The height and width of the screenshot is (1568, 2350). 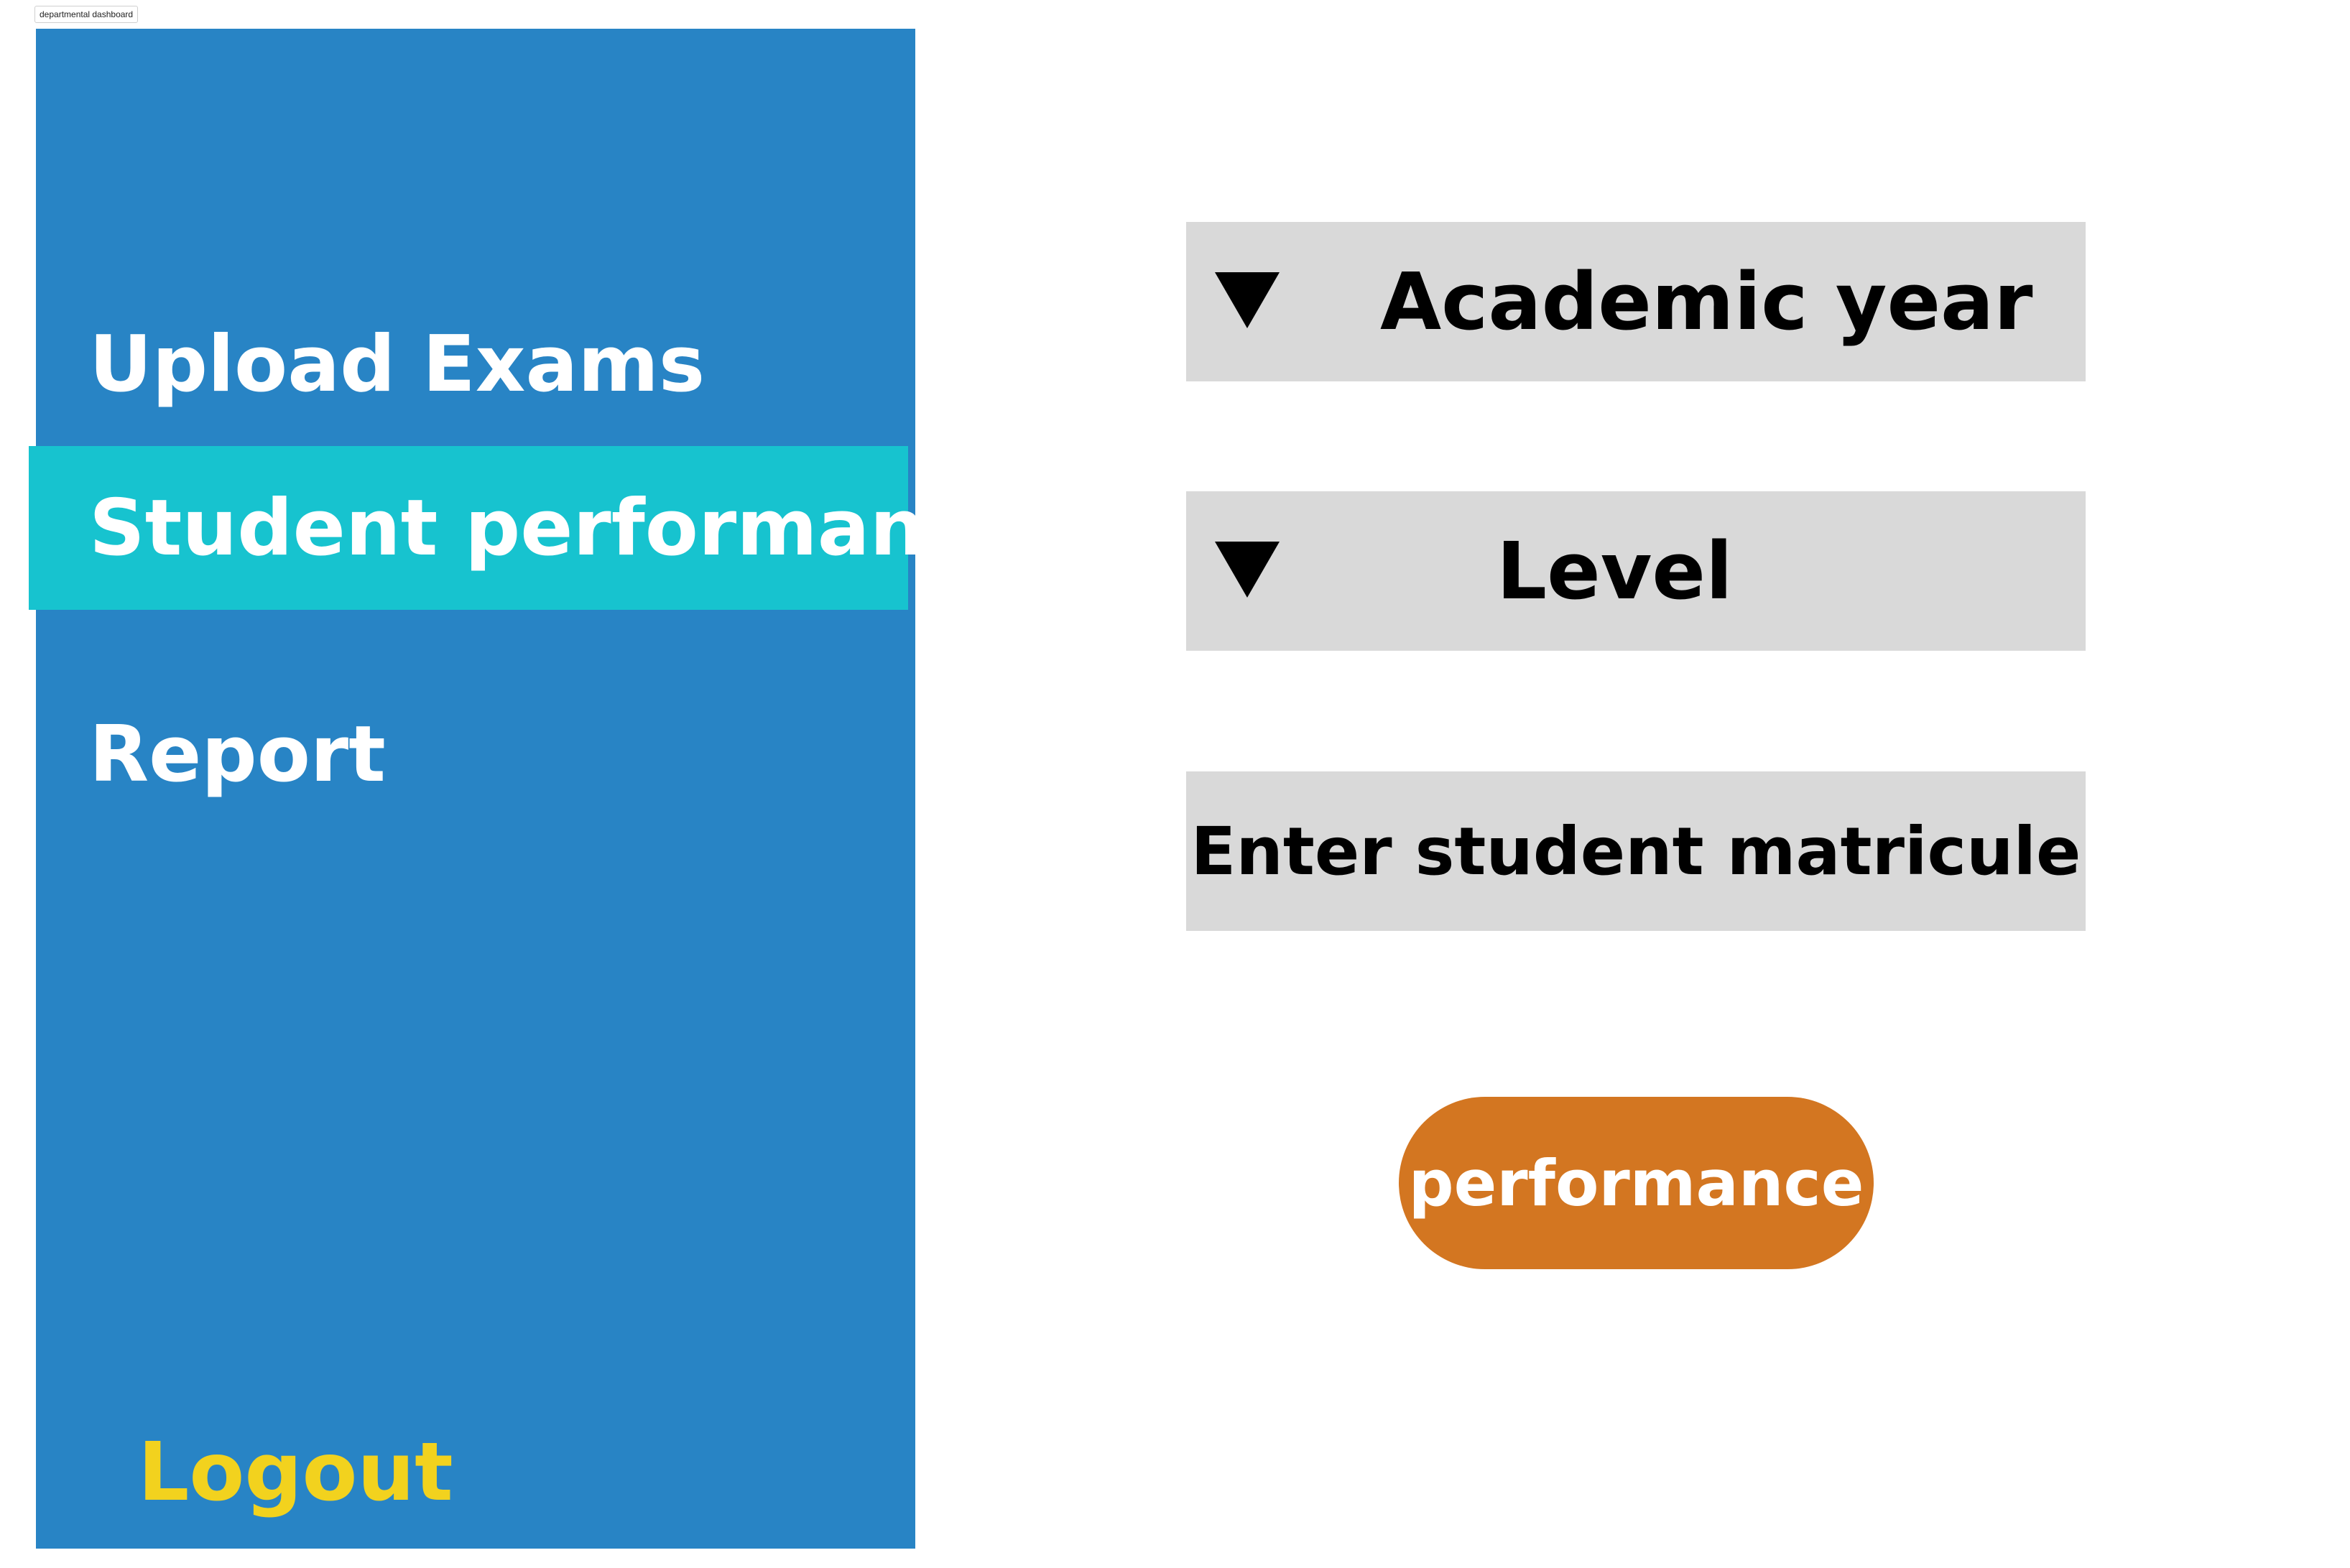 I want to click on academic-year-dropdown: Academic year, so click(x=1636, y=302).